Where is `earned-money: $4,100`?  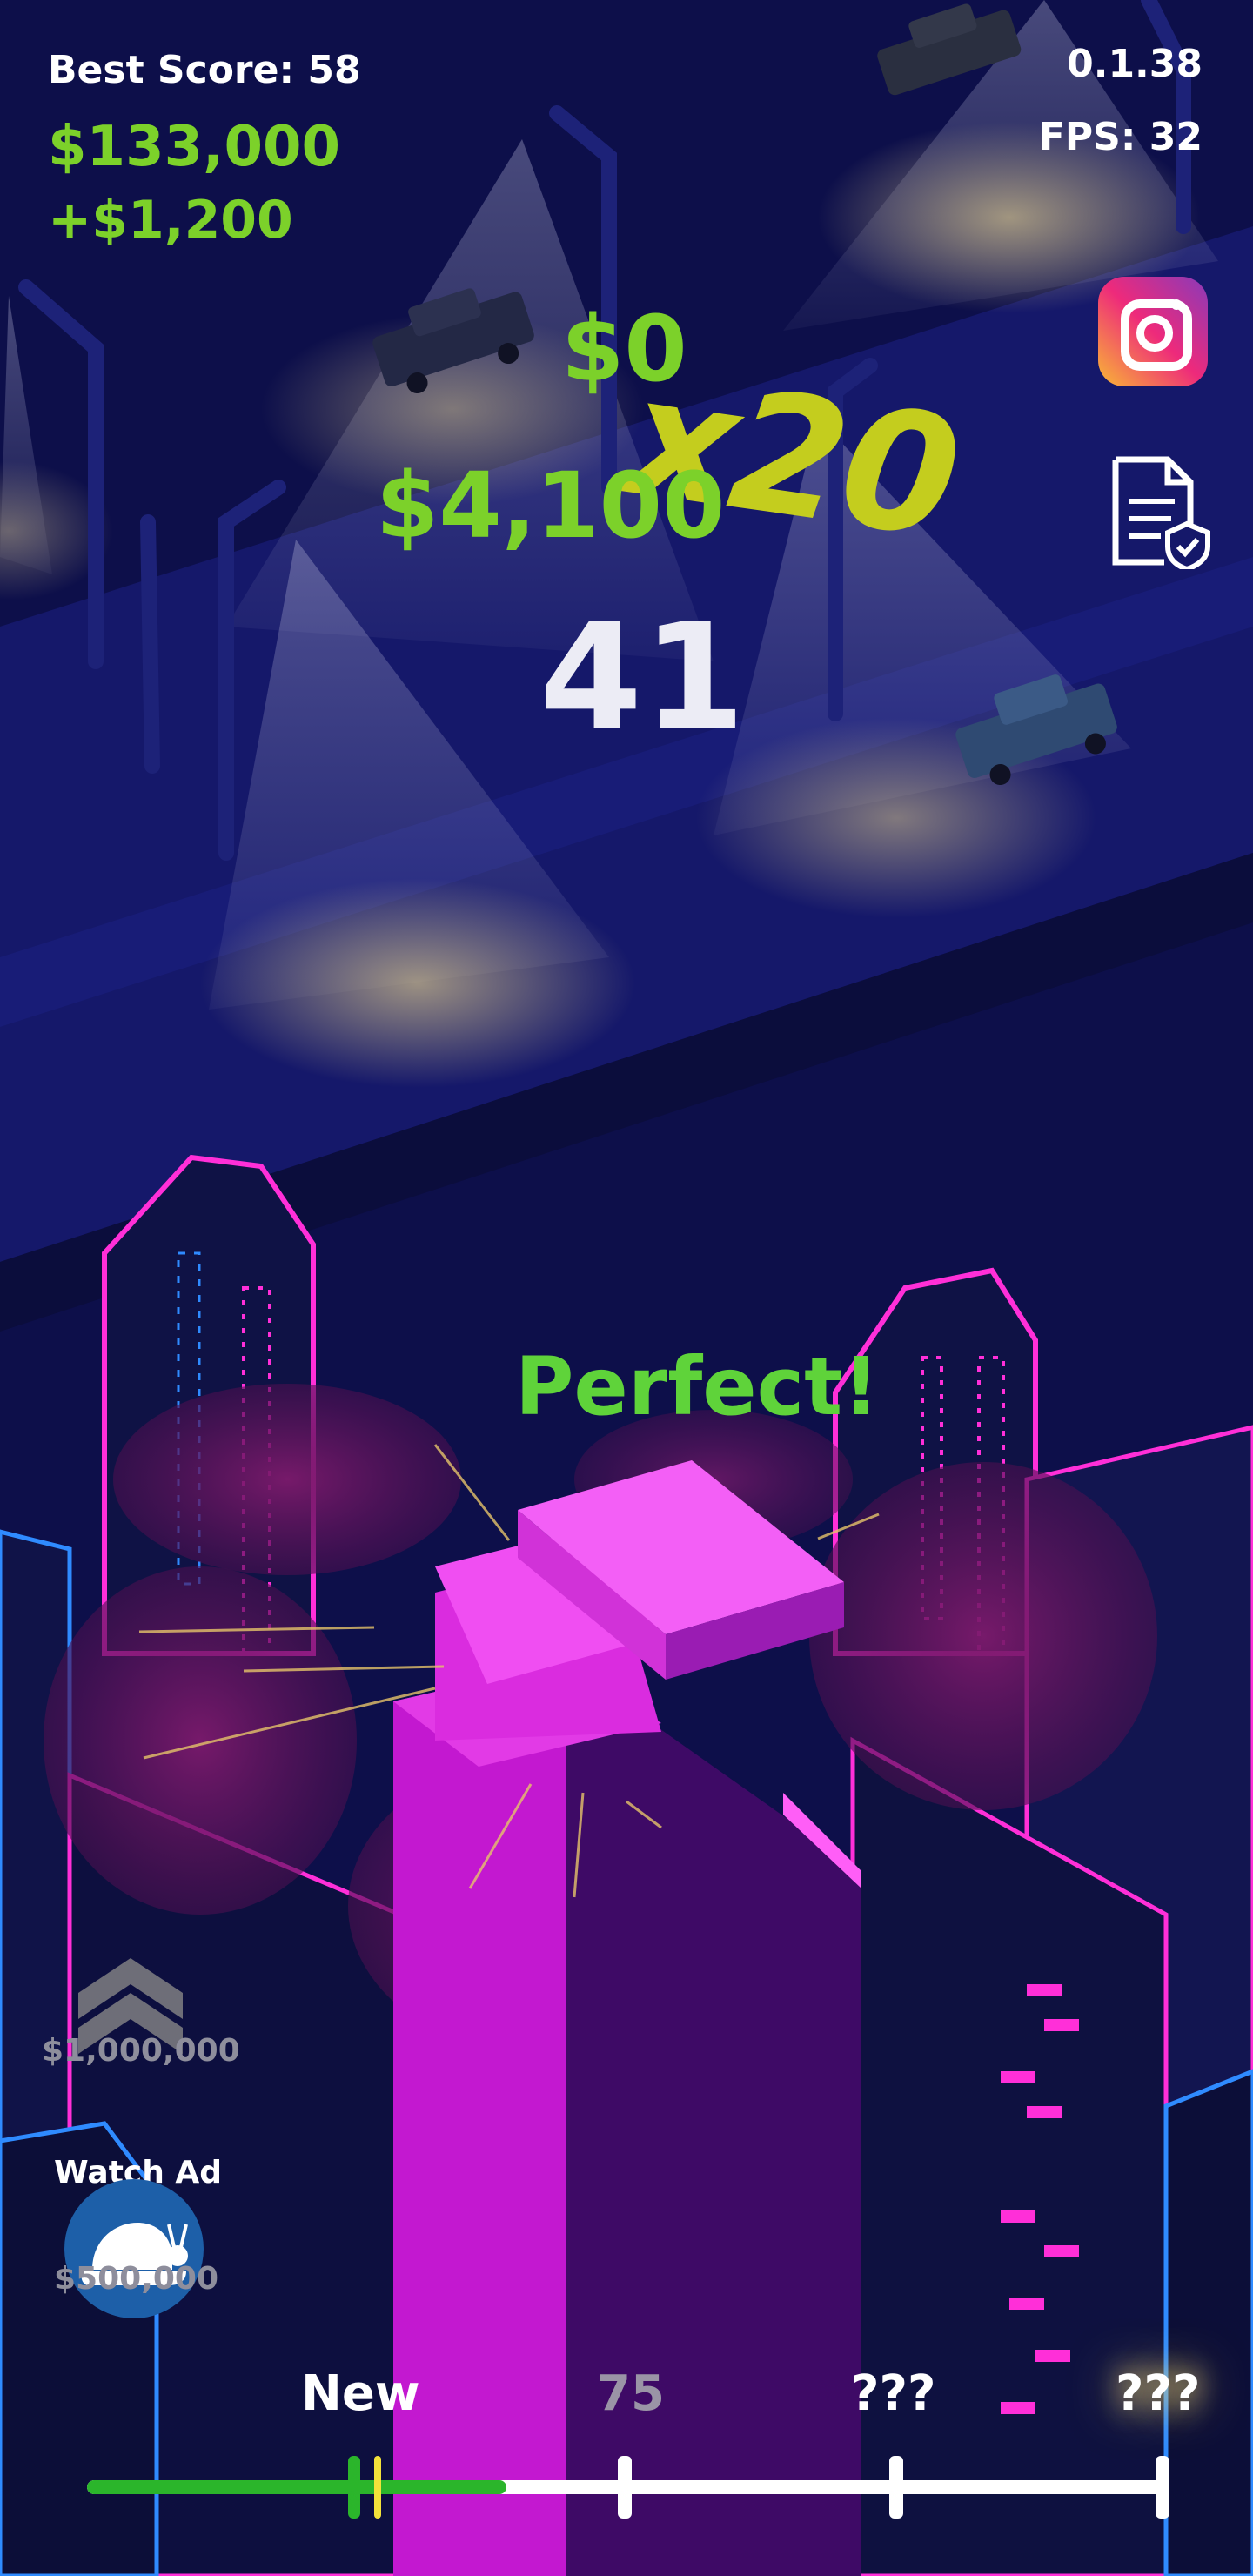 earned-money: $4,100 is located at coordinates (551, 506).